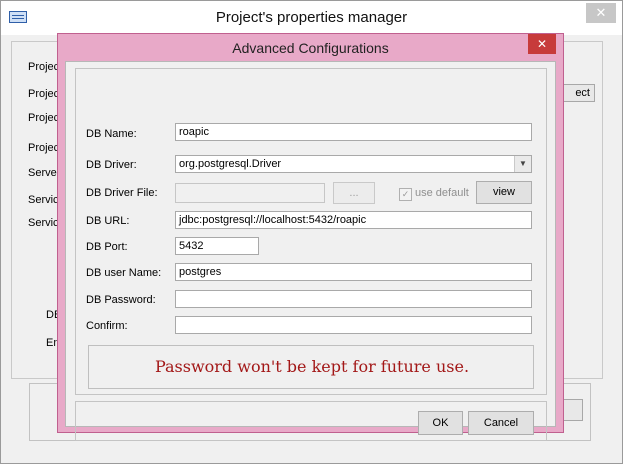  Describe the element at coordinates (353, 325) in the screenshot. I see `confirm-password-input` at that location.